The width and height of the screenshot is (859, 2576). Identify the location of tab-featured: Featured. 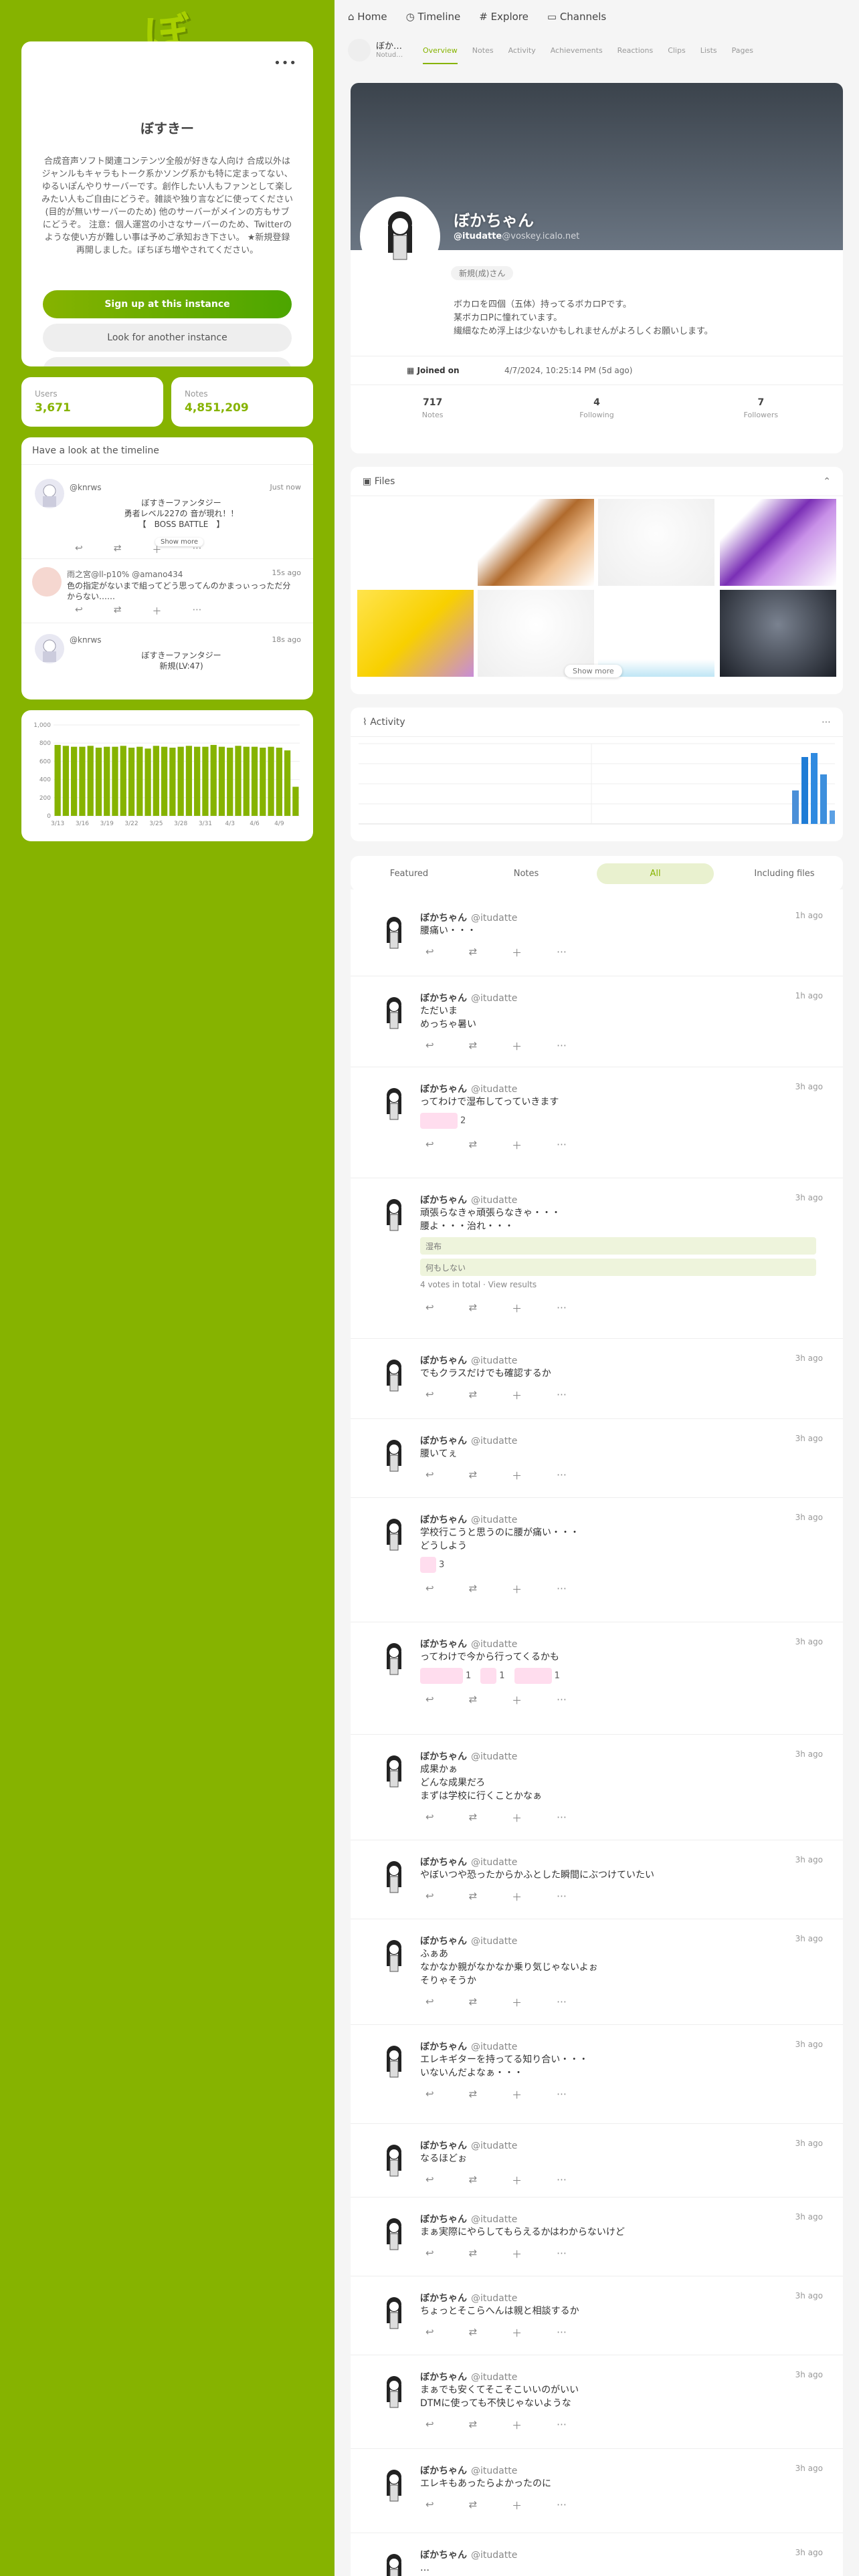
(410, 874).